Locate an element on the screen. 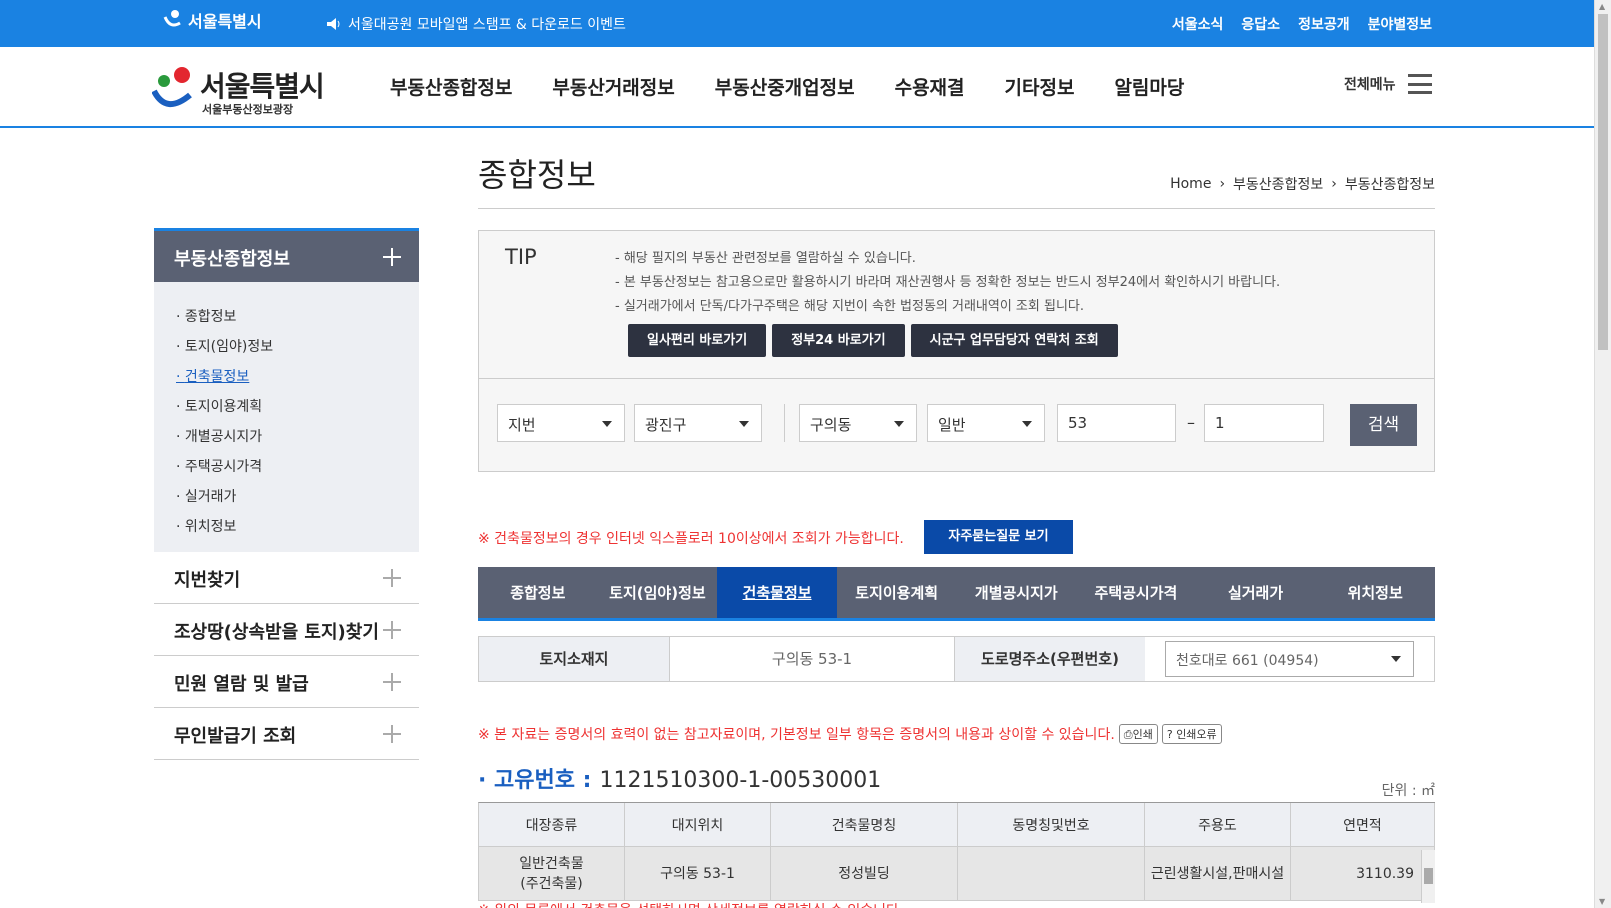 This screenshot has height=908, width=1611. tab-land-use: 토지이용계획 is located at coordinates (897, 592).